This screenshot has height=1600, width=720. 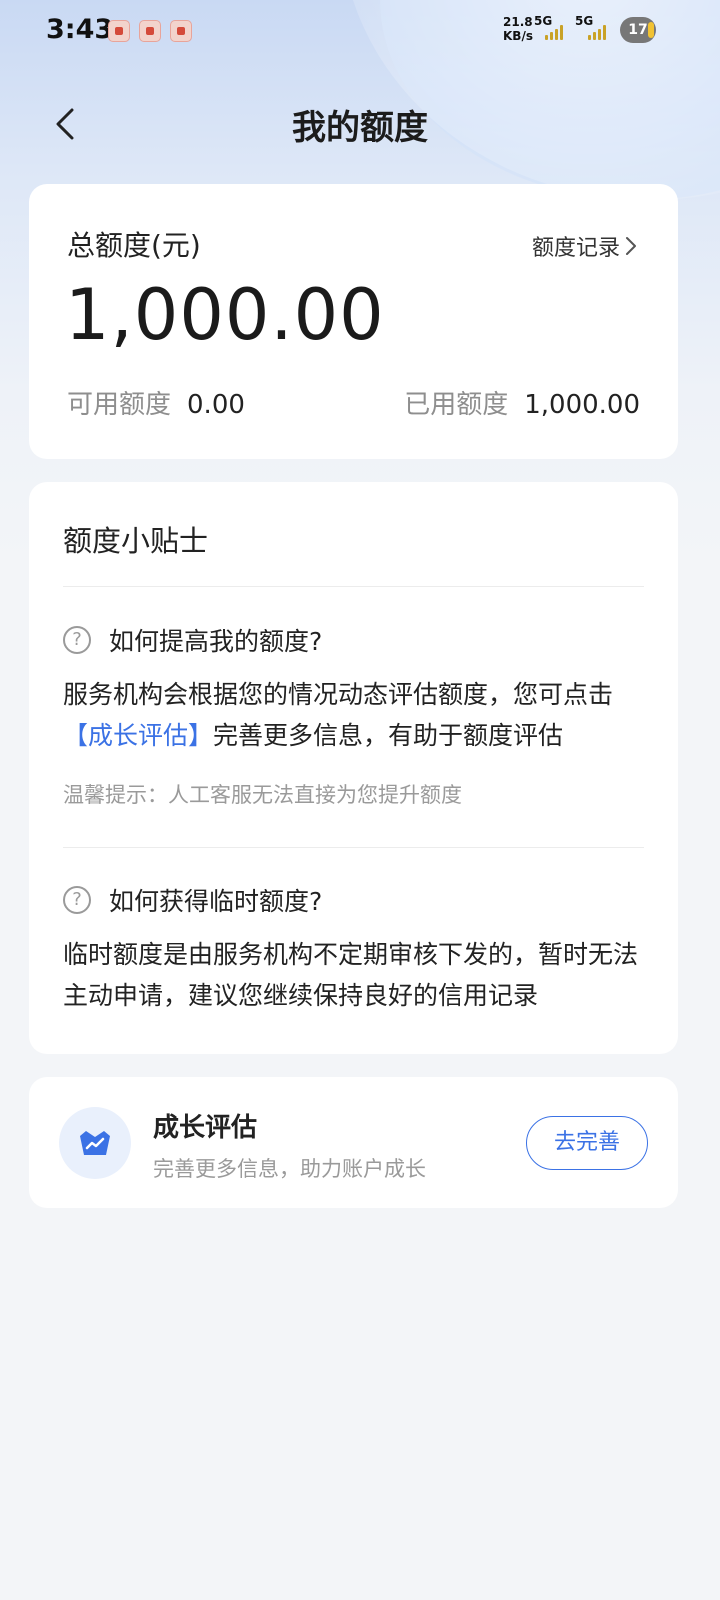 I want to click on quota-record-label: 额度记录, so click(x=575, y=248).